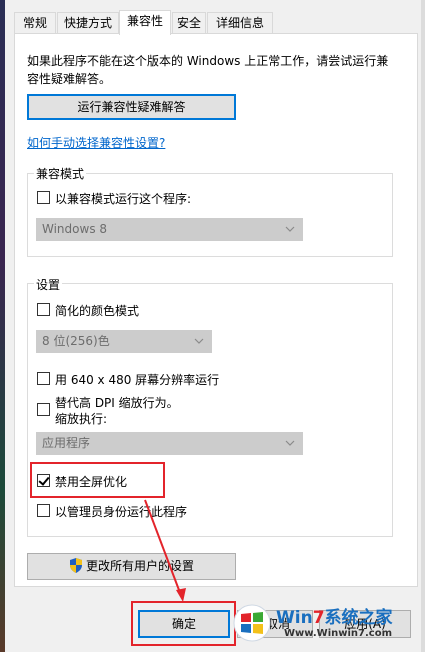  I want to click on compat-mode-checkbox, so click(43, 197).